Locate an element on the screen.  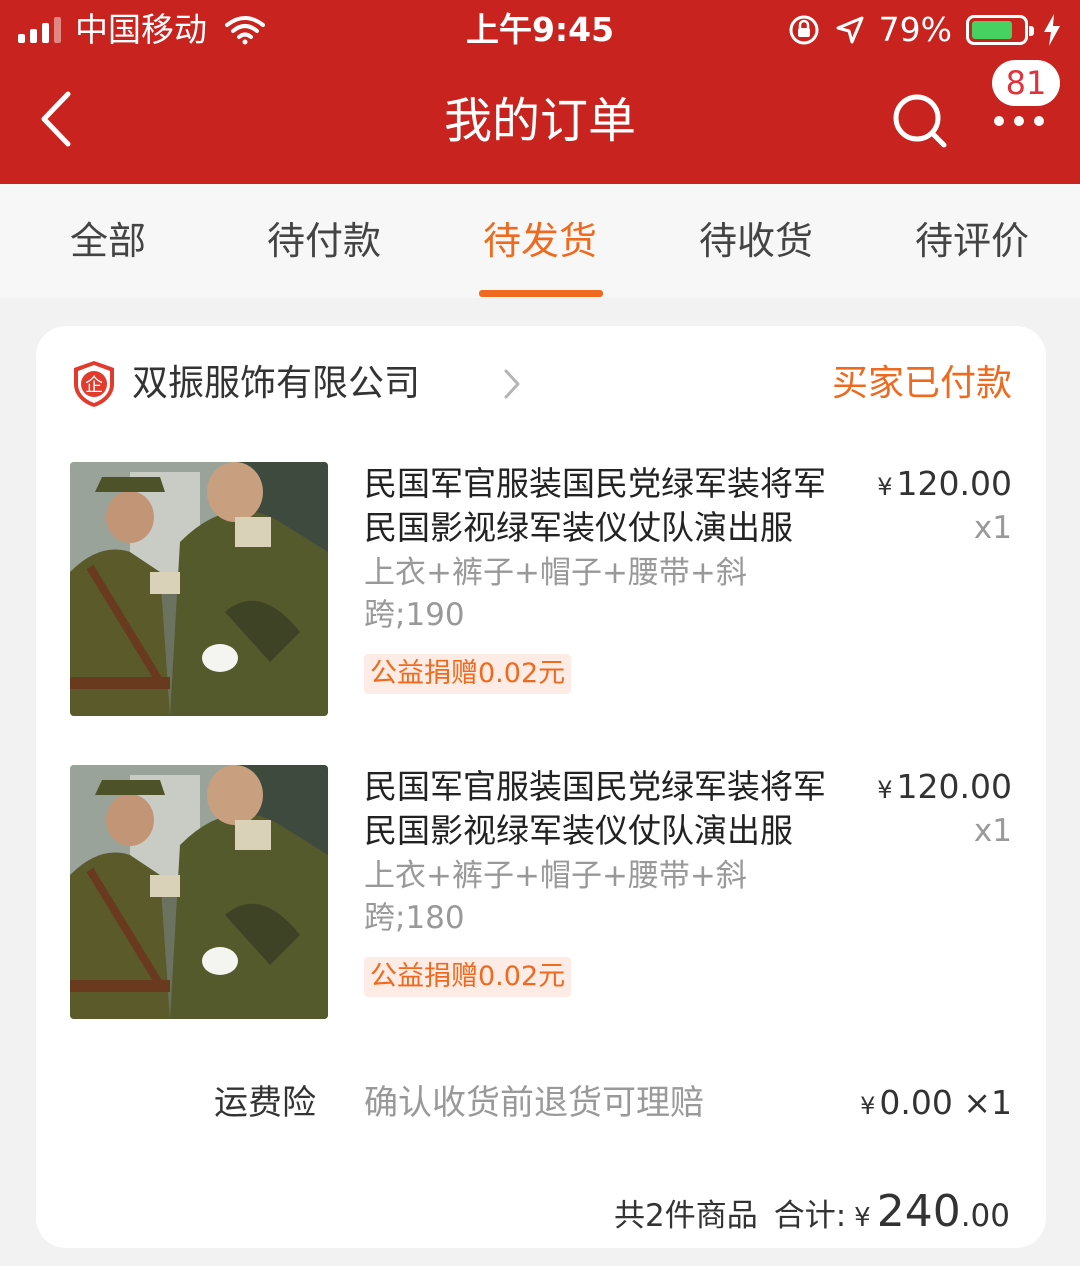
charging-bolt-icon is located at coordinates (1052, 30).